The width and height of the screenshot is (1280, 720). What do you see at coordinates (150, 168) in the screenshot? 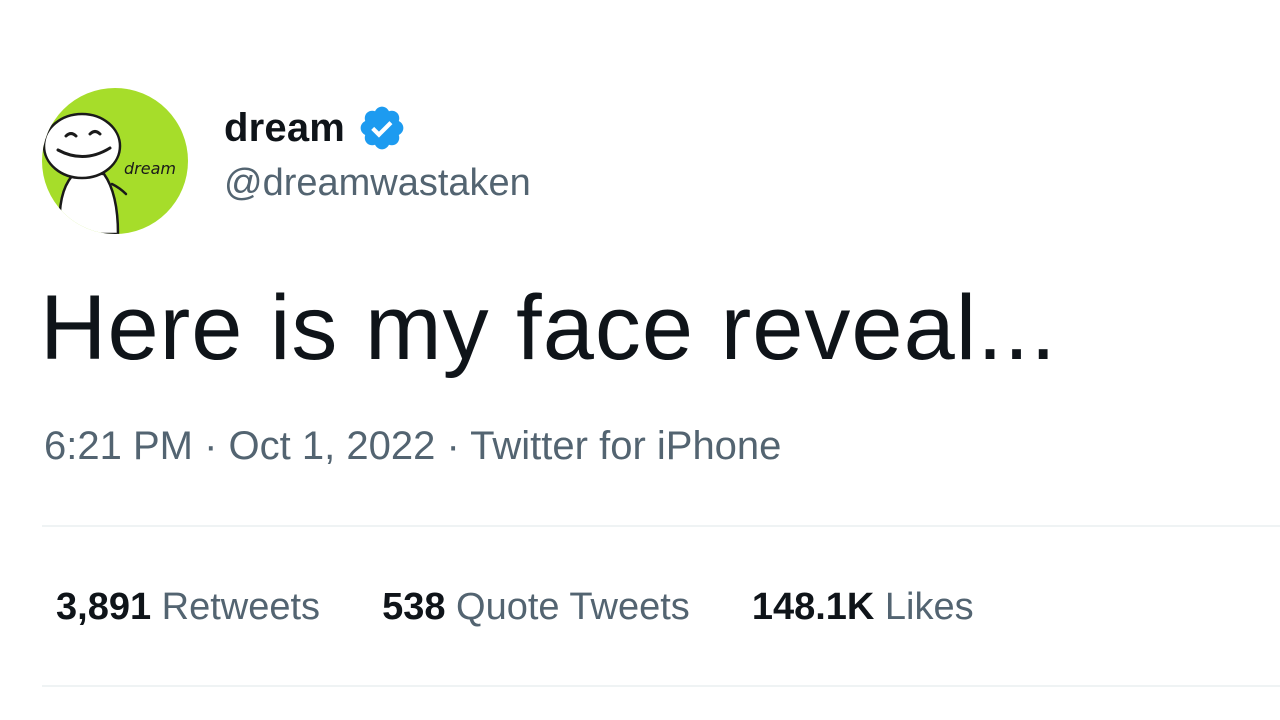
I see `svg-text: dream` at bounding box center [150, 168].